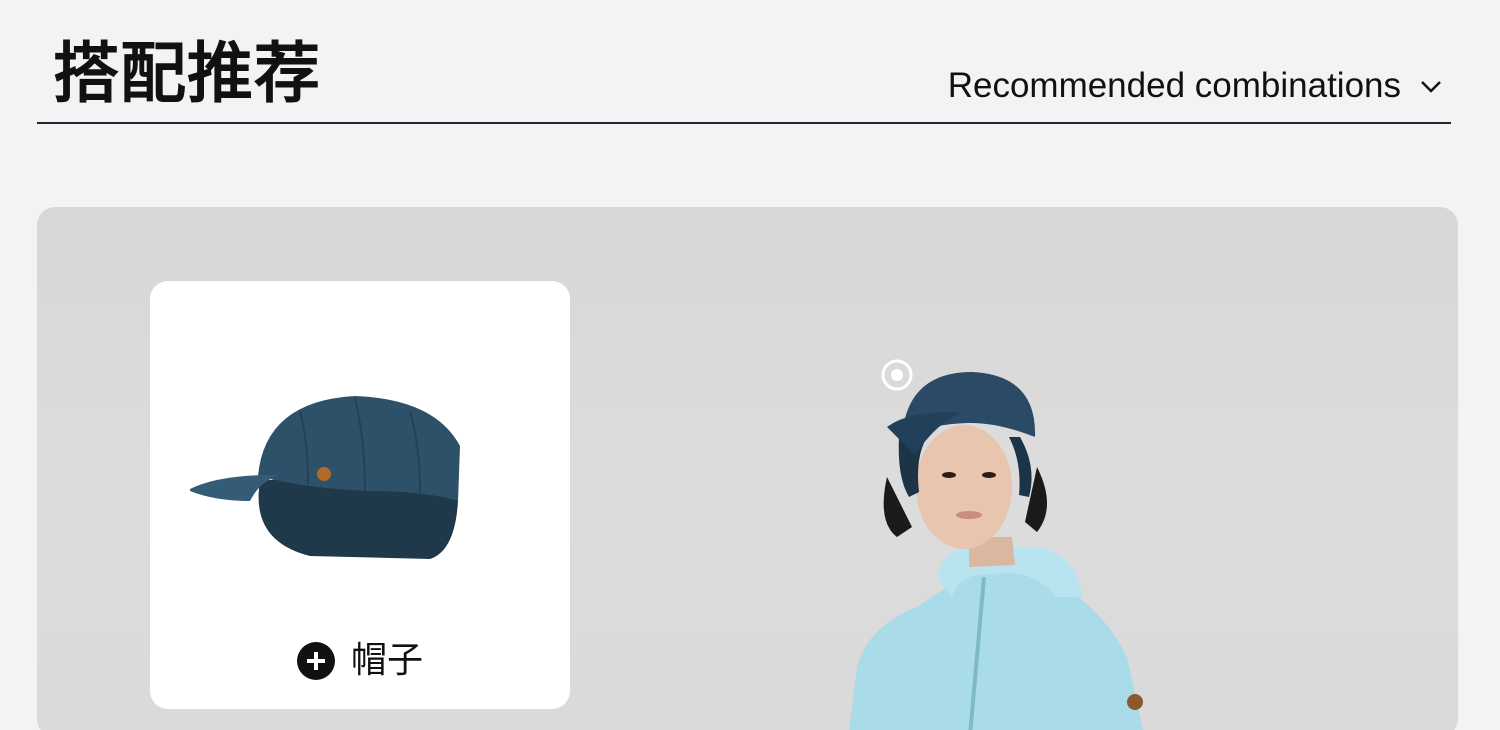 This screenshot has width=1500, height=730. What do you see at coordinates (325, 477) in the screenshot?
I see `cap-product-image` at bounding box center [325, 477].